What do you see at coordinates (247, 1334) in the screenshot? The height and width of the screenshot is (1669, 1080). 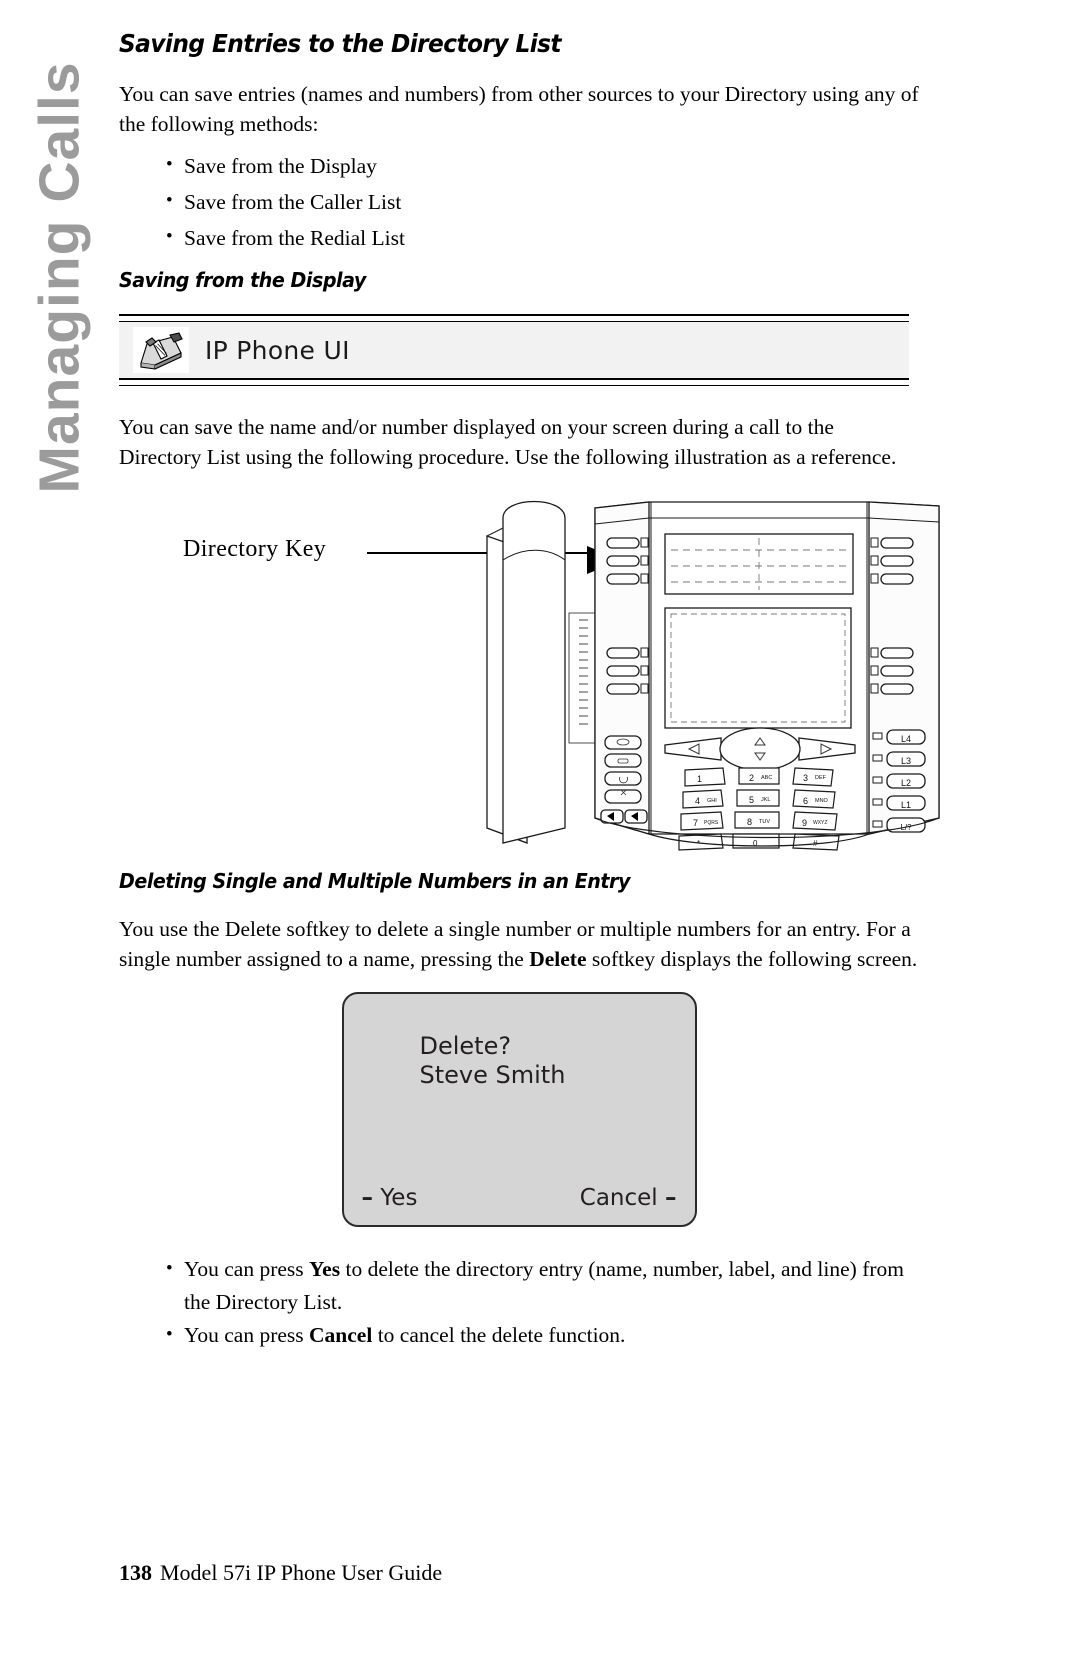 I see `bullet-2-part1: You can press` at bounding box center [247, 1334].